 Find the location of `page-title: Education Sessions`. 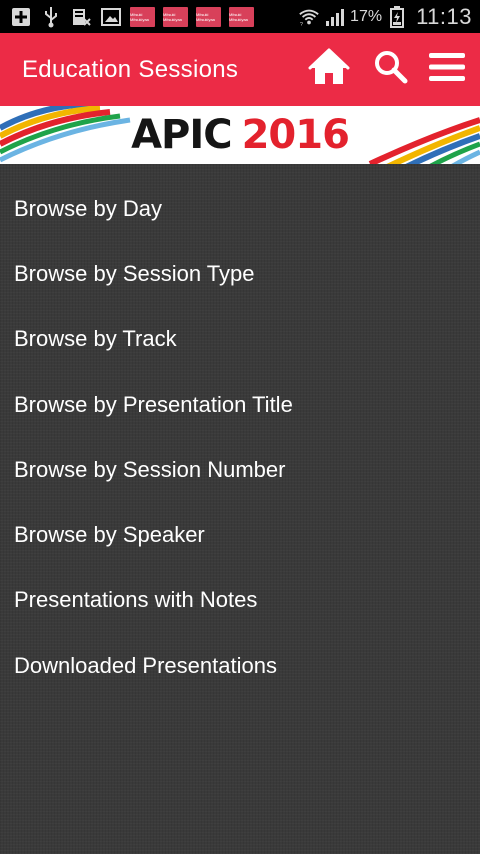

page-title: Education Sessions is located at coordinates (130, 69).